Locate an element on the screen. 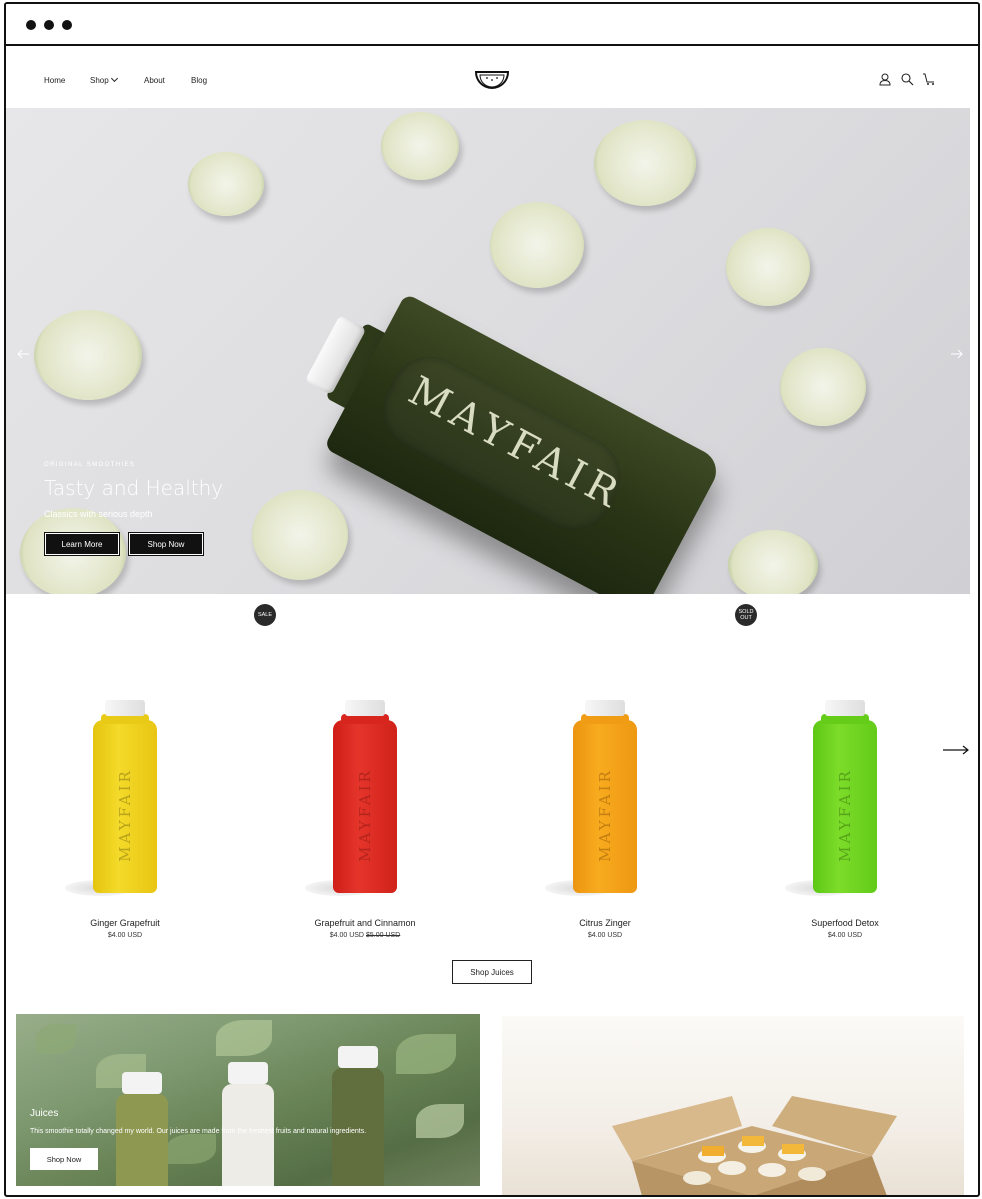 This screenshot has height=1199, width=982. product-price: $4.00 USD $5.00 USD is located at coordinates (365, 935).